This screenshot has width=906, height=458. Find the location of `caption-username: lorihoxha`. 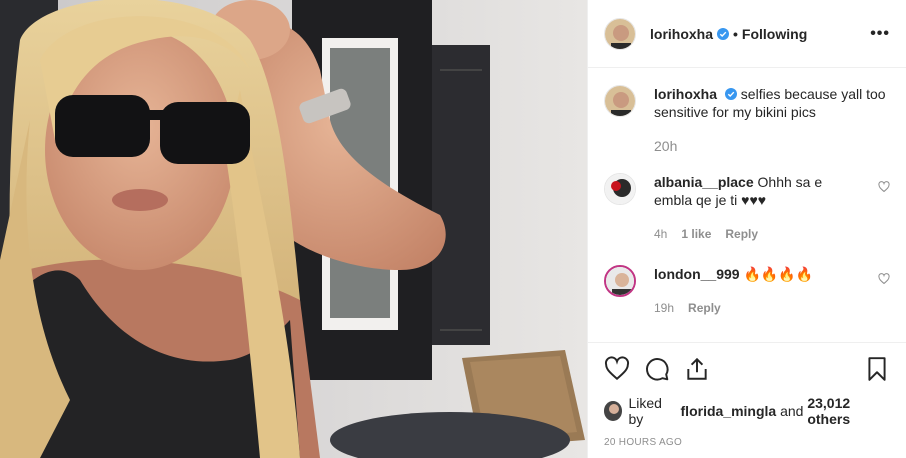

caption-username: lorihoxha is located at coordinates (685, 94).